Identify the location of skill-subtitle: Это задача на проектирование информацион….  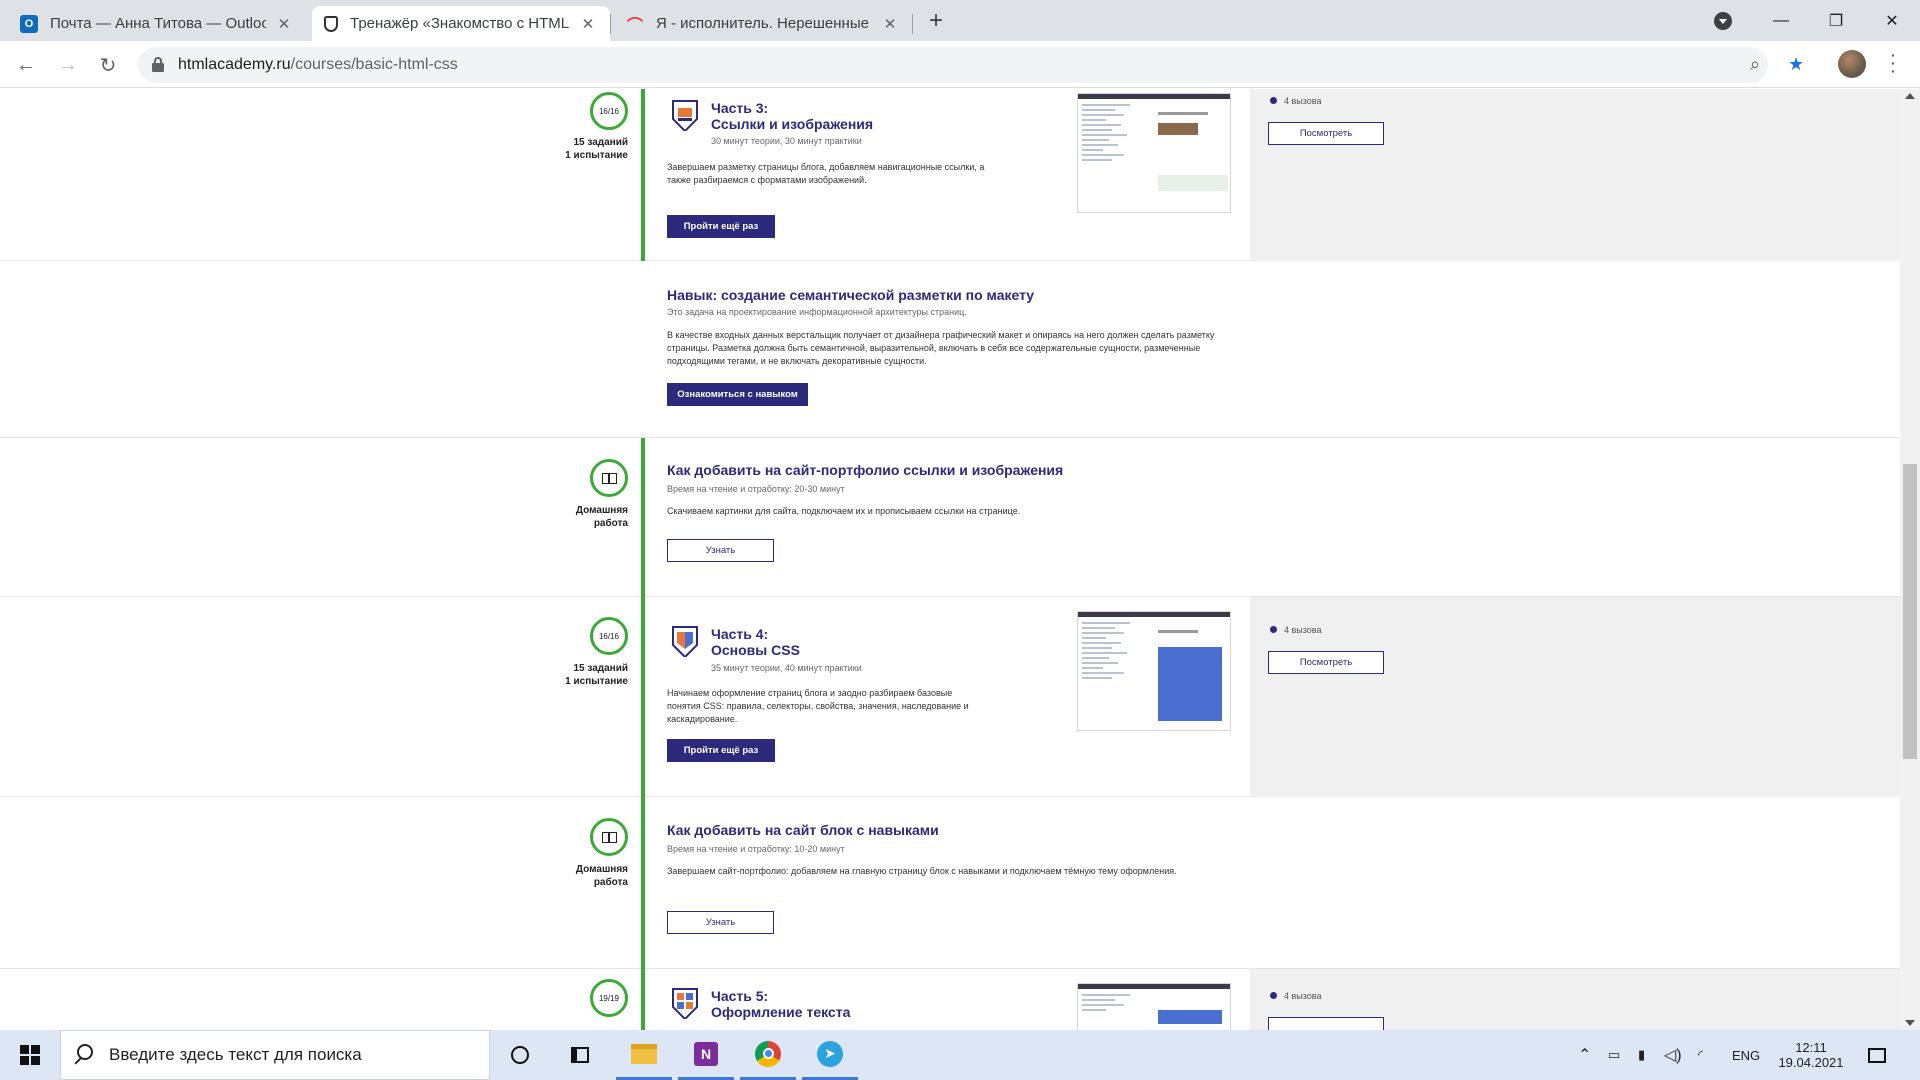
(817, 312).